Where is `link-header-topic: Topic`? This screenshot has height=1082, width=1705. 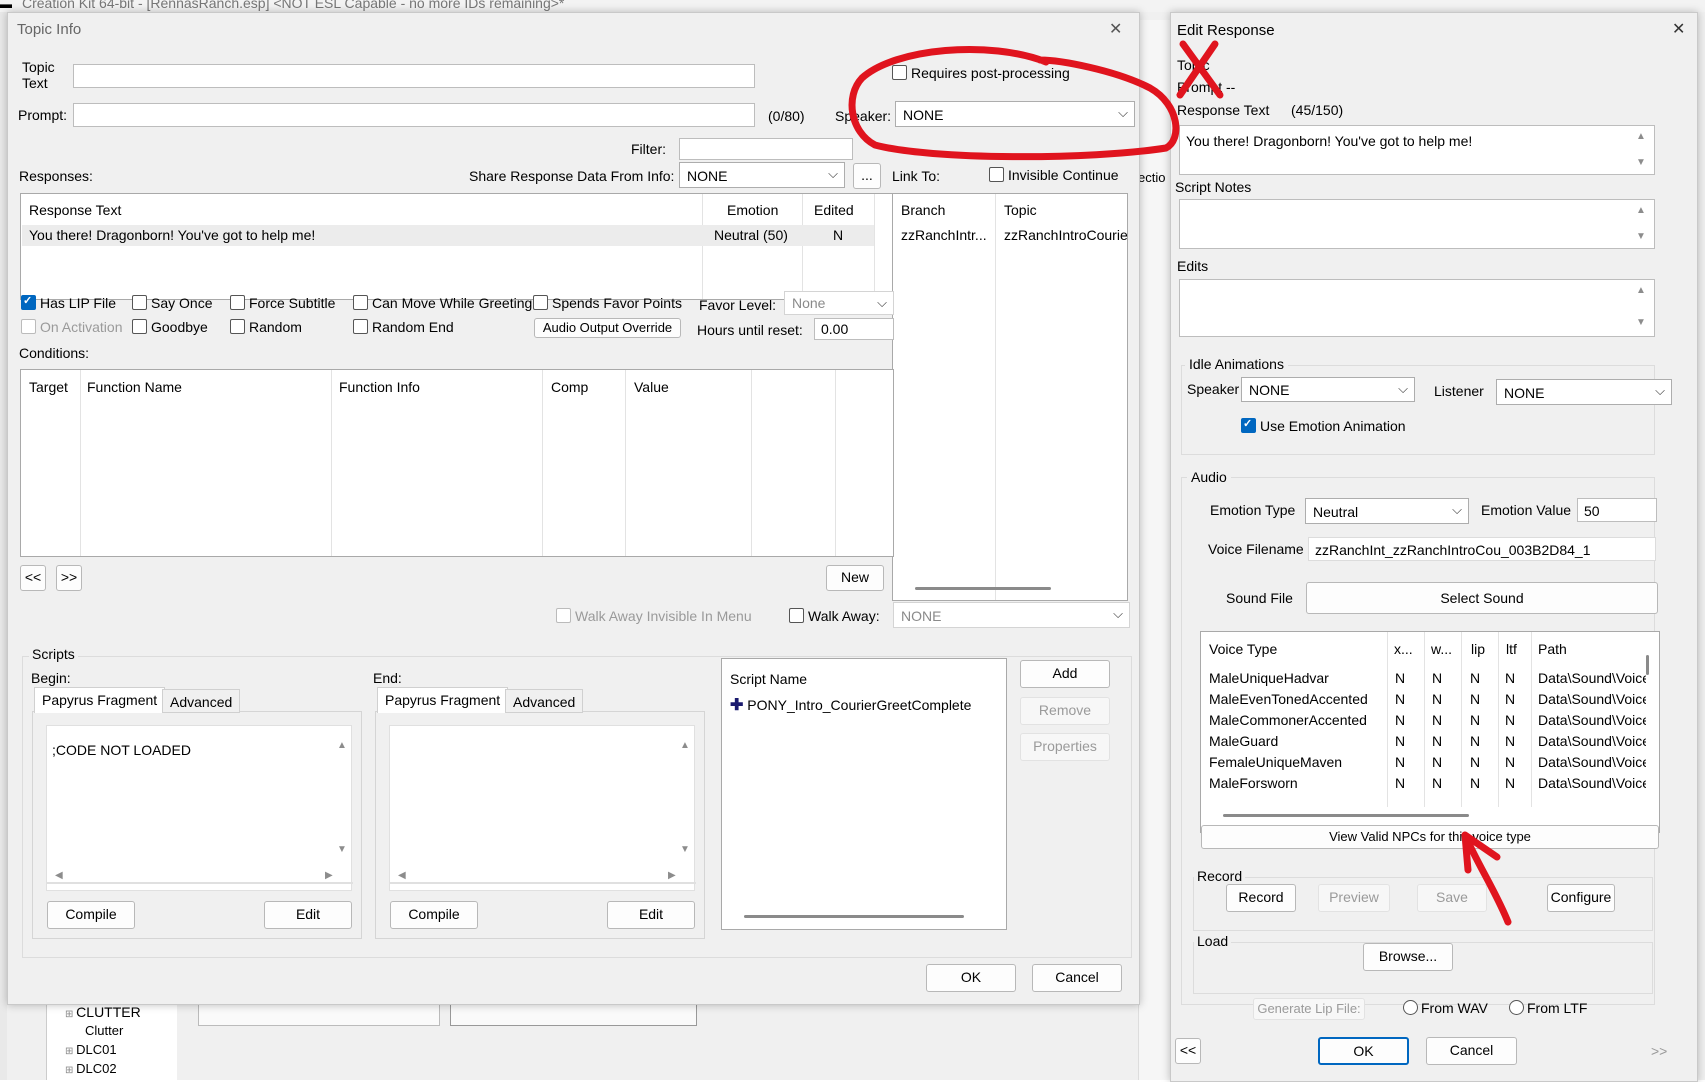
link-header-topic: Topic is located at coordinates (1020, 210).